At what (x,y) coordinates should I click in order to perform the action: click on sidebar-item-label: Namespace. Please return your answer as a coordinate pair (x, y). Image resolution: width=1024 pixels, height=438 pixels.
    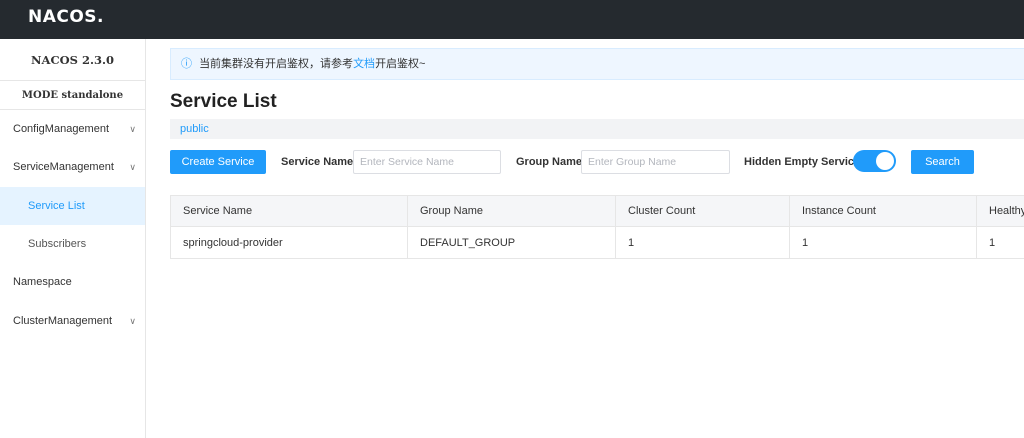
    Looking at the image, I should click on (42, 282).